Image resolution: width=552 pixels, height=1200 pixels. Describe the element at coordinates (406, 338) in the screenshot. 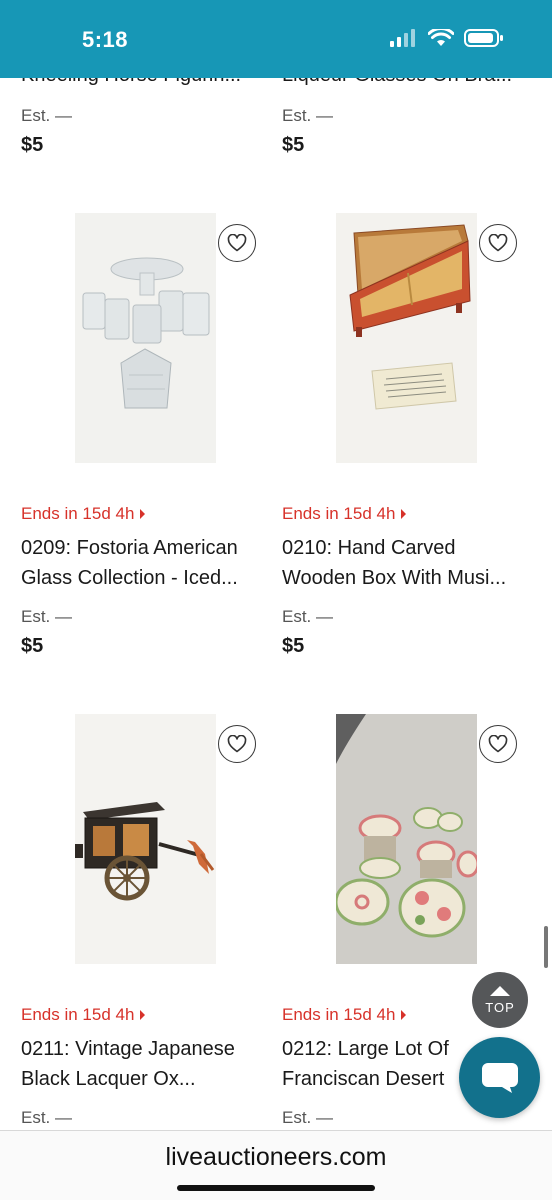

I see `lot-image-wooden-box` at that location.